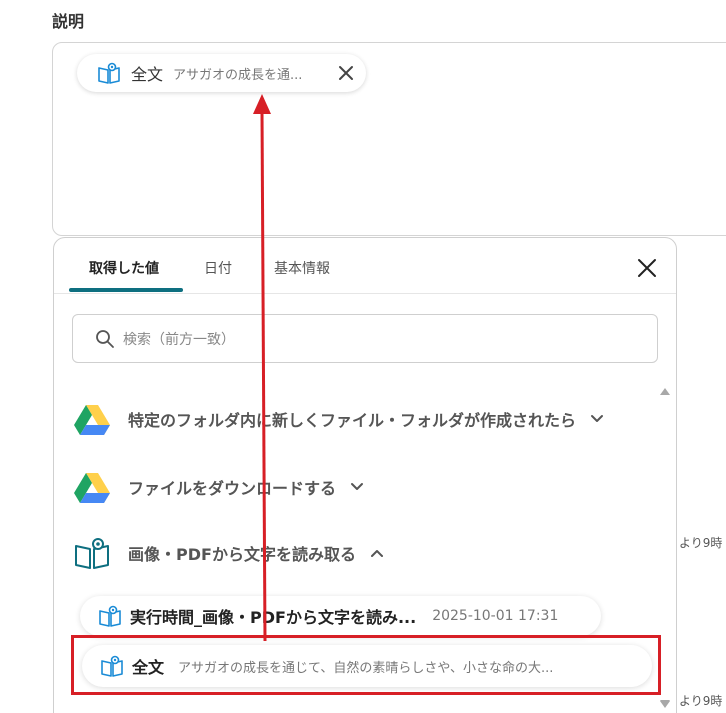  Describe the element at coordinates (124, 268) in the screenshot. I see `tab-acquired-values: 取得した値` at that location.